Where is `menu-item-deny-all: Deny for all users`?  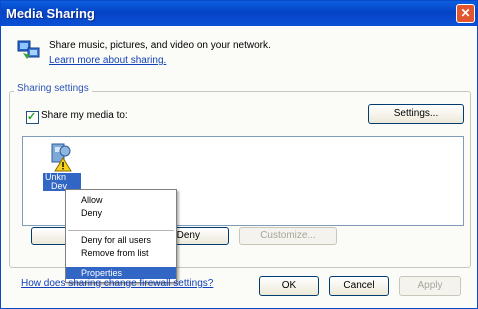 menu-item-deny-all: Deny for all users is located at coordinates (121, 240).